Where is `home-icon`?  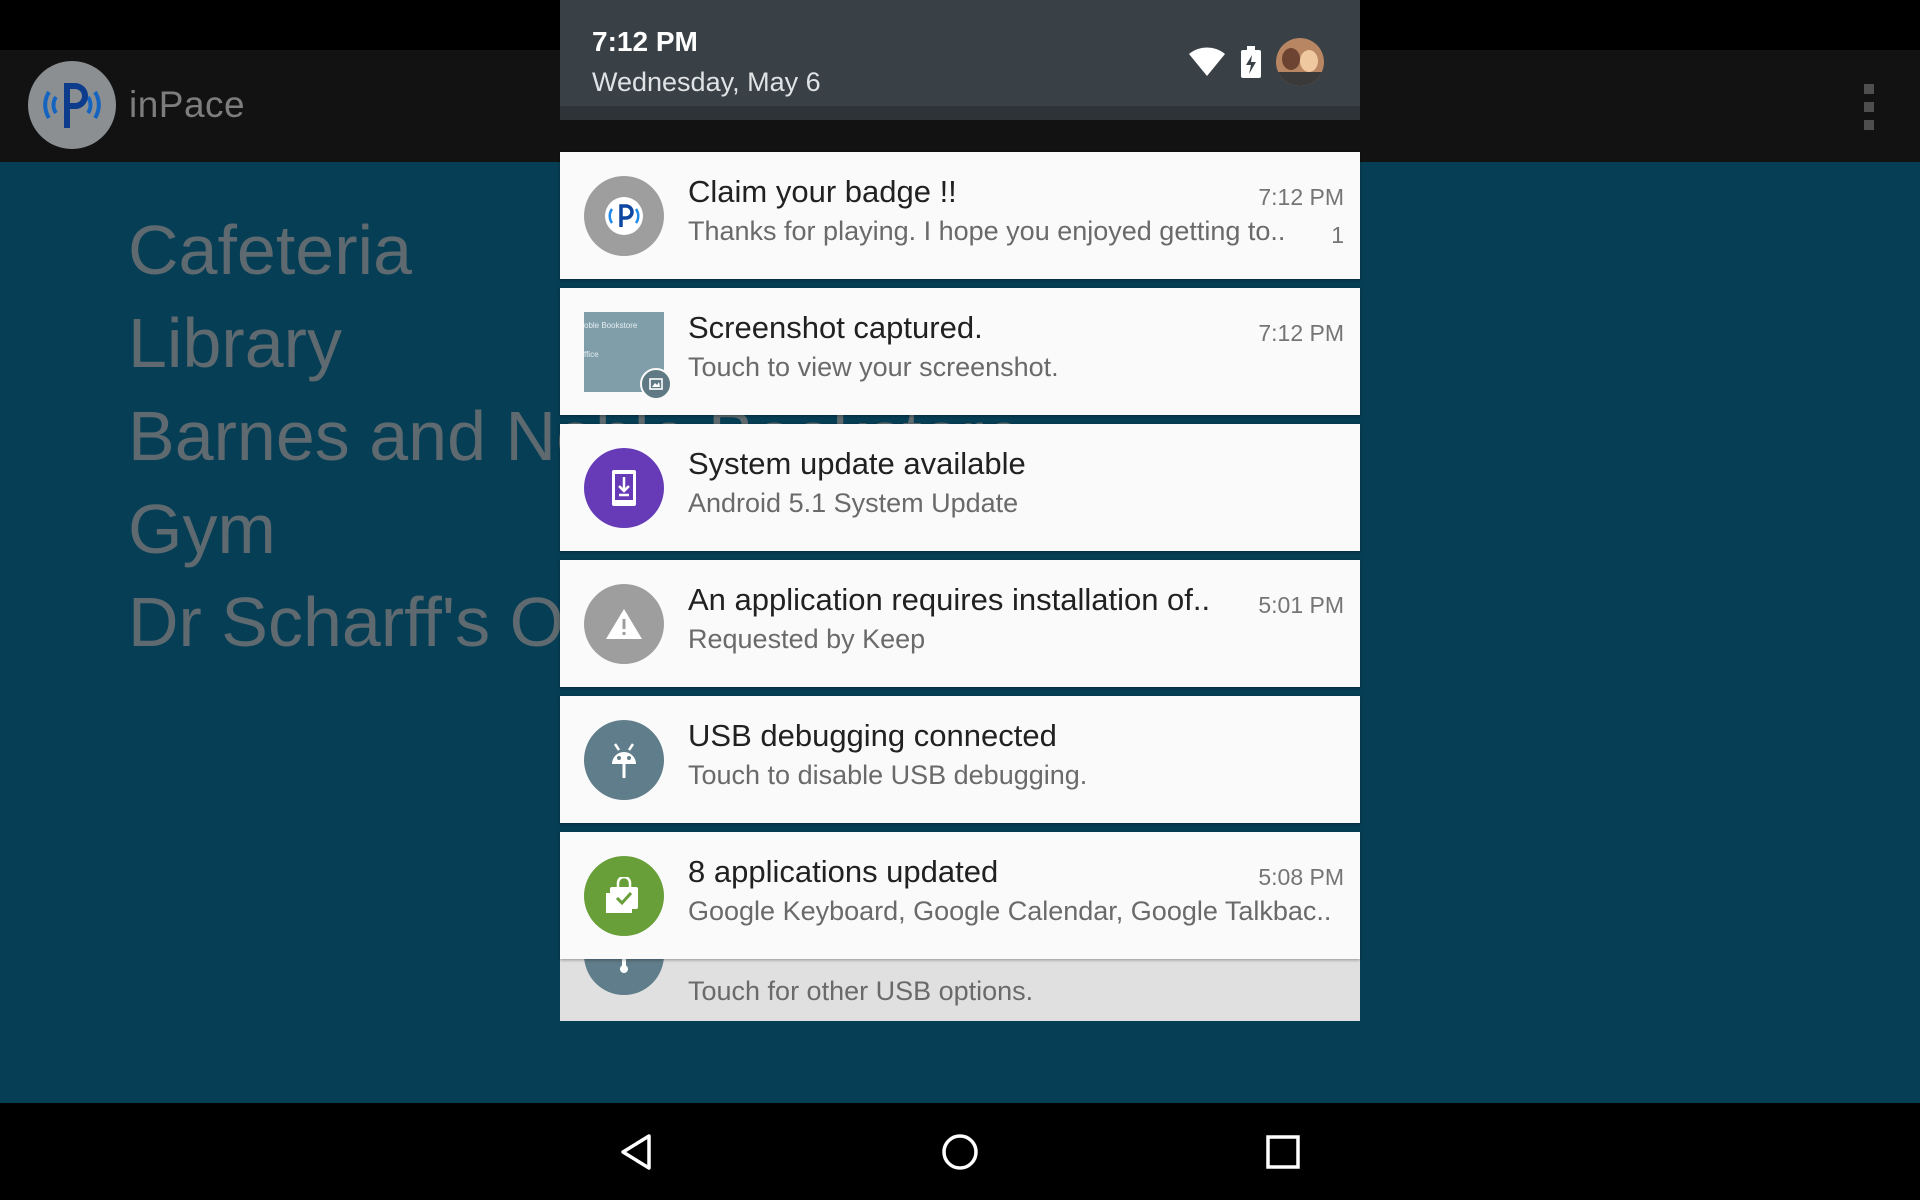 home-icon is located at coordinates (960, 1152).